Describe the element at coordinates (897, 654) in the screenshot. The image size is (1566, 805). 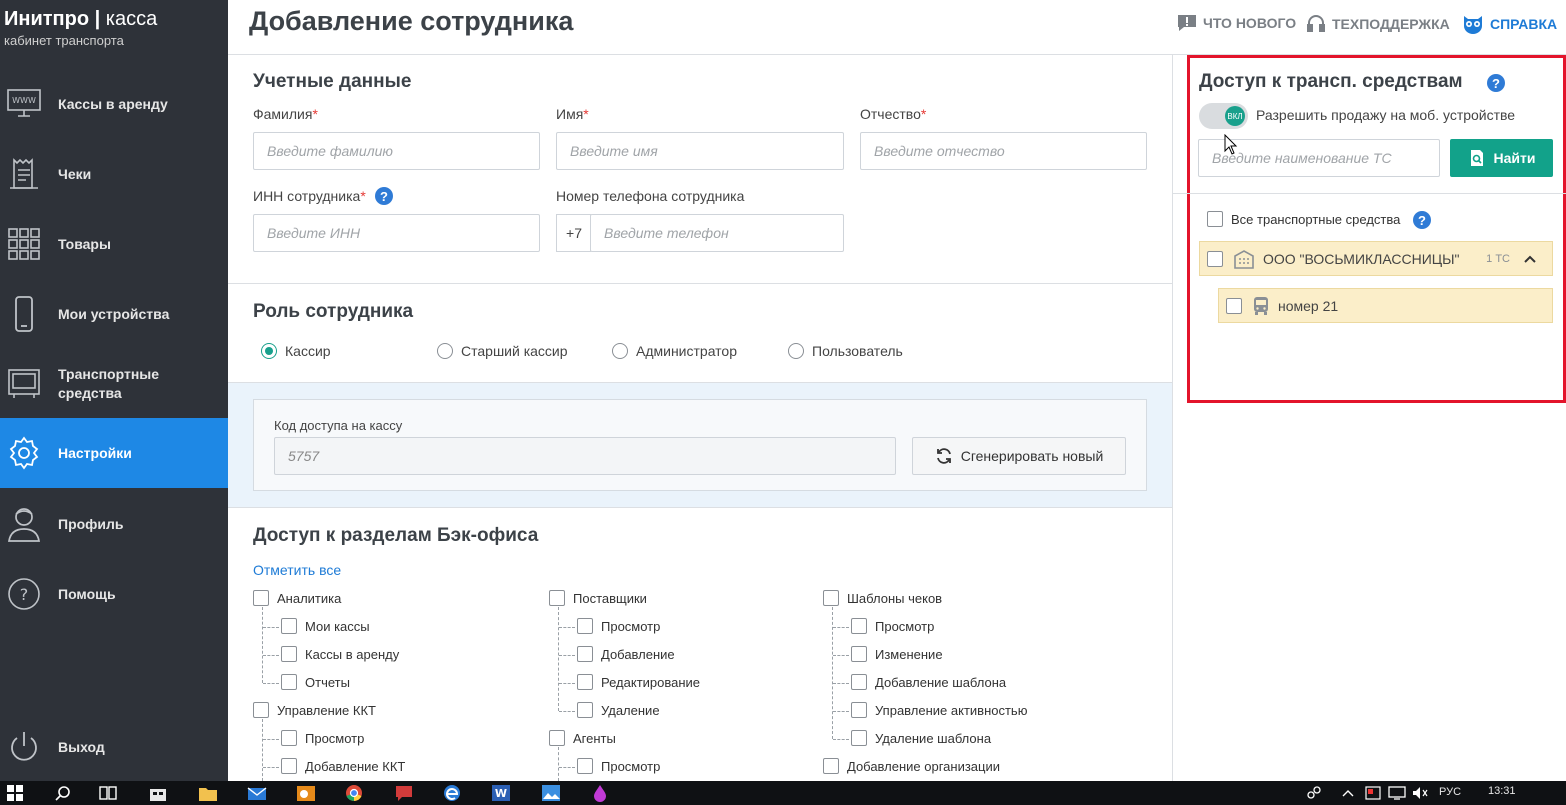
I see `checkbox-templates-edit: Изменение` at that location.